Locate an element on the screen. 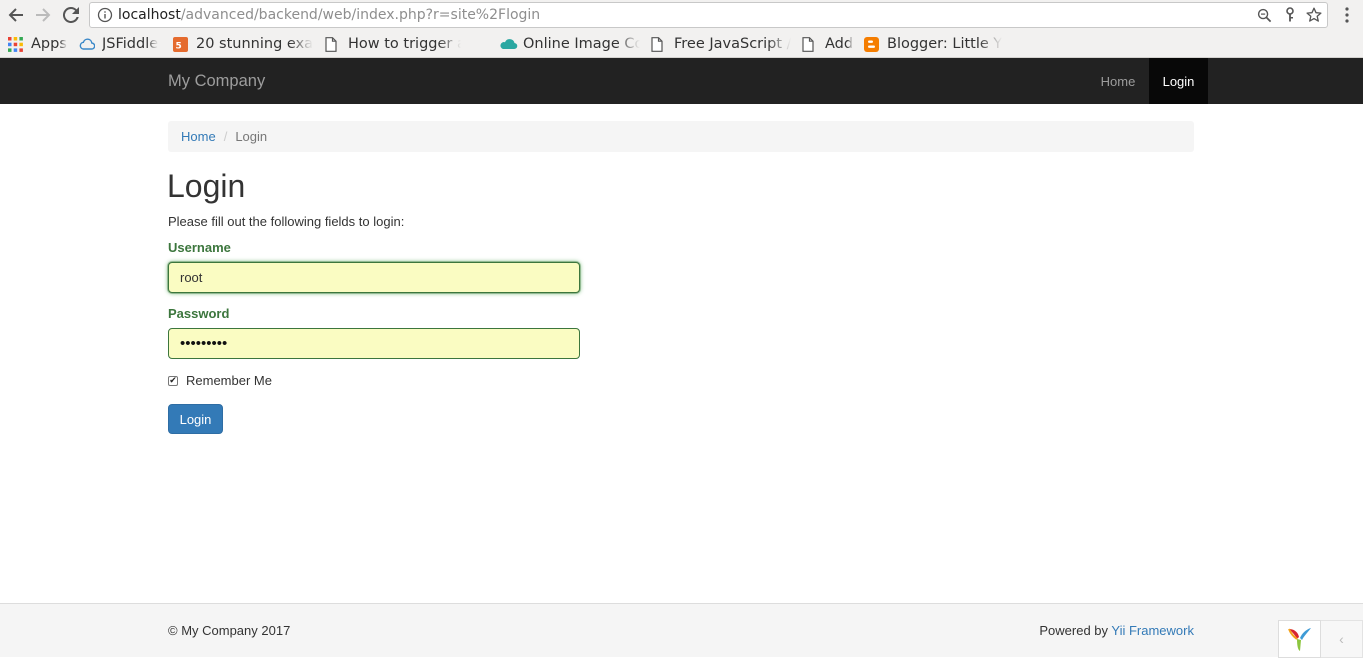 This screenshot has width=1363, height=658. password-label: Password is located at coordinates (199, 313).